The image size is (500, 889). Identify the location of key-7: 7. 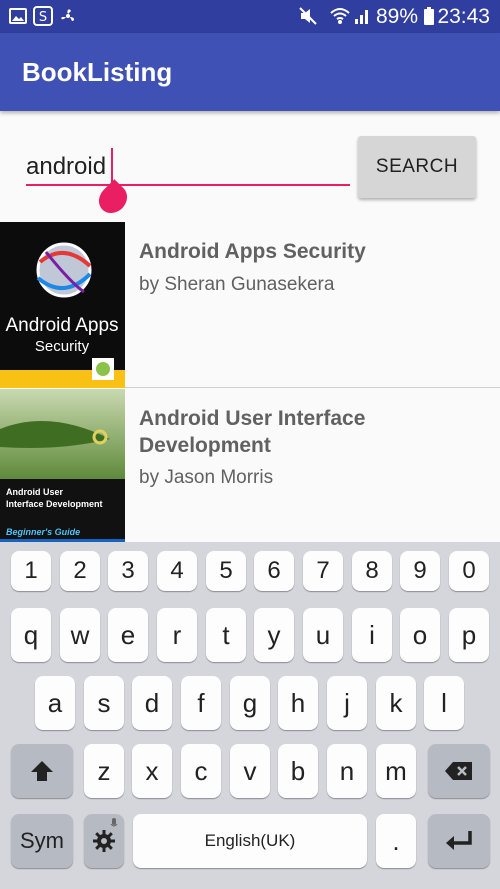
(323, 571).